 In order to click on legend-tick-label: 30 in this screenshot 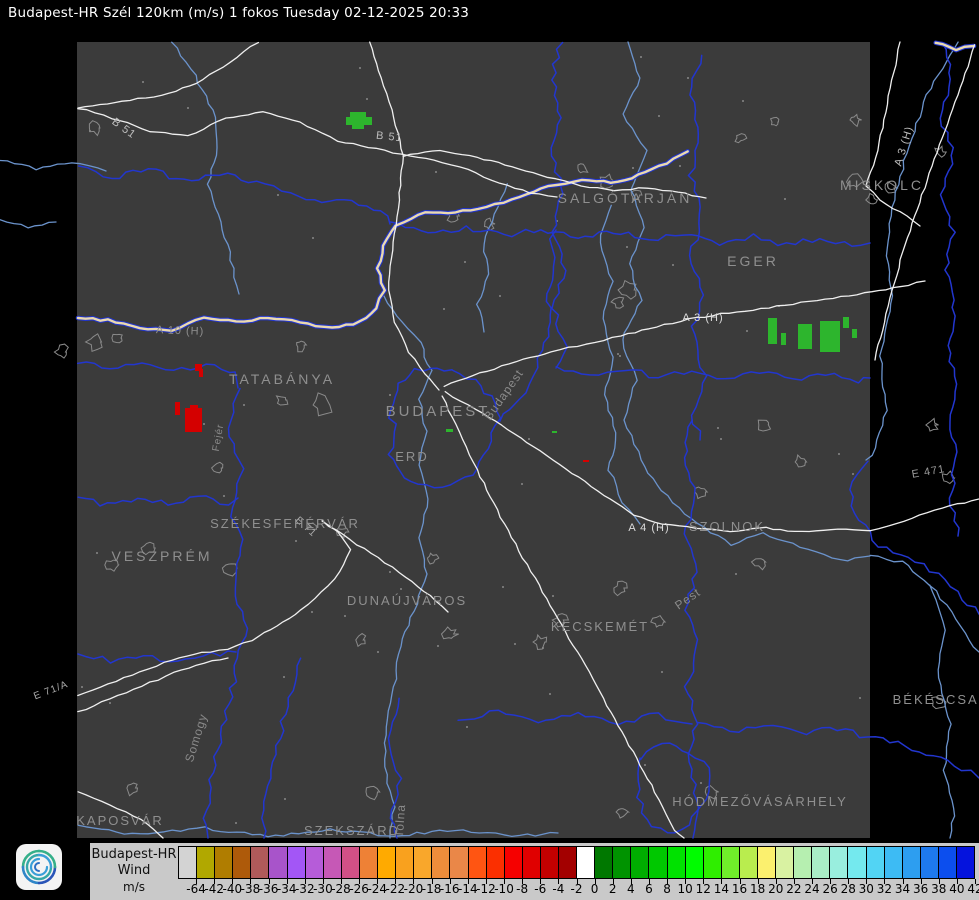, I will do `click(866, 889)`.